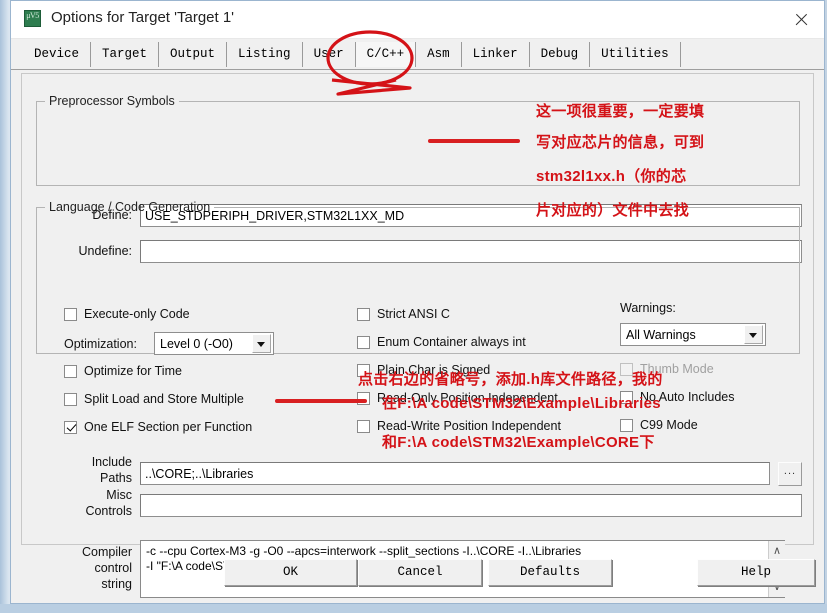 This screenshot has width=827, height=613. What do you see at coordinates (133, 371) in the screenshot?
I see `checkbox-label: Optimize for Time` at bounding box center [133, 371].